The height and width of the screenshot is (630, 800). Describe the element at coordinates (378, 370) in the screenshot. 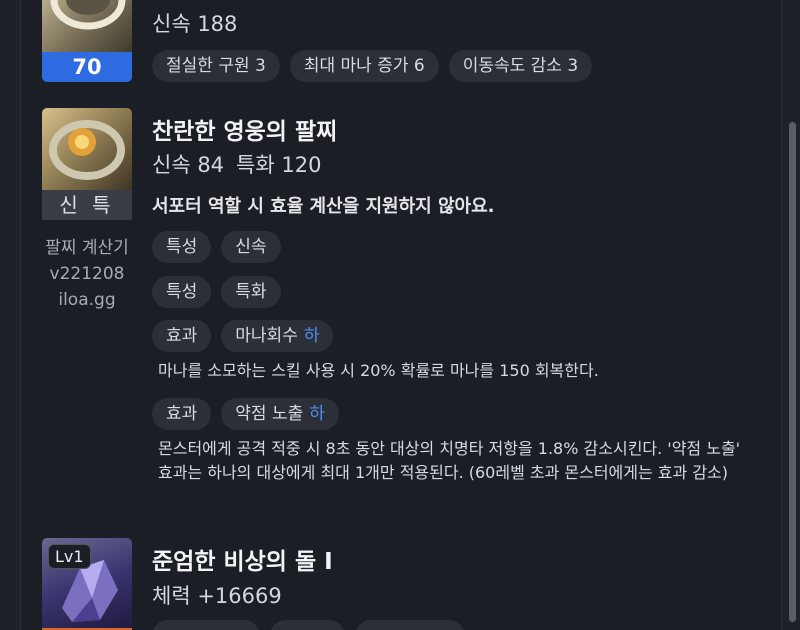

I see `option-description: 마나를 소모하는 스킬 사용 시 20% 확률로 마나를 150 회복한다.` at that location.